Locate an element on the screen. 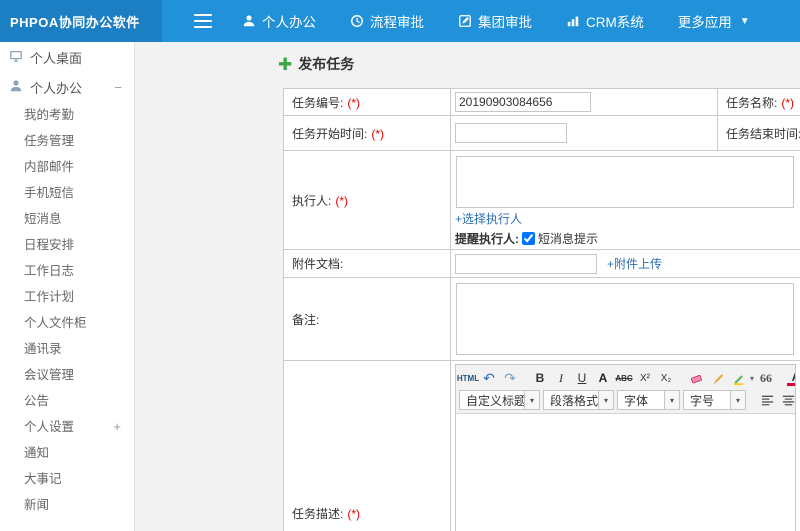  source-code-button: HTML is located at coordinates (468, 378).